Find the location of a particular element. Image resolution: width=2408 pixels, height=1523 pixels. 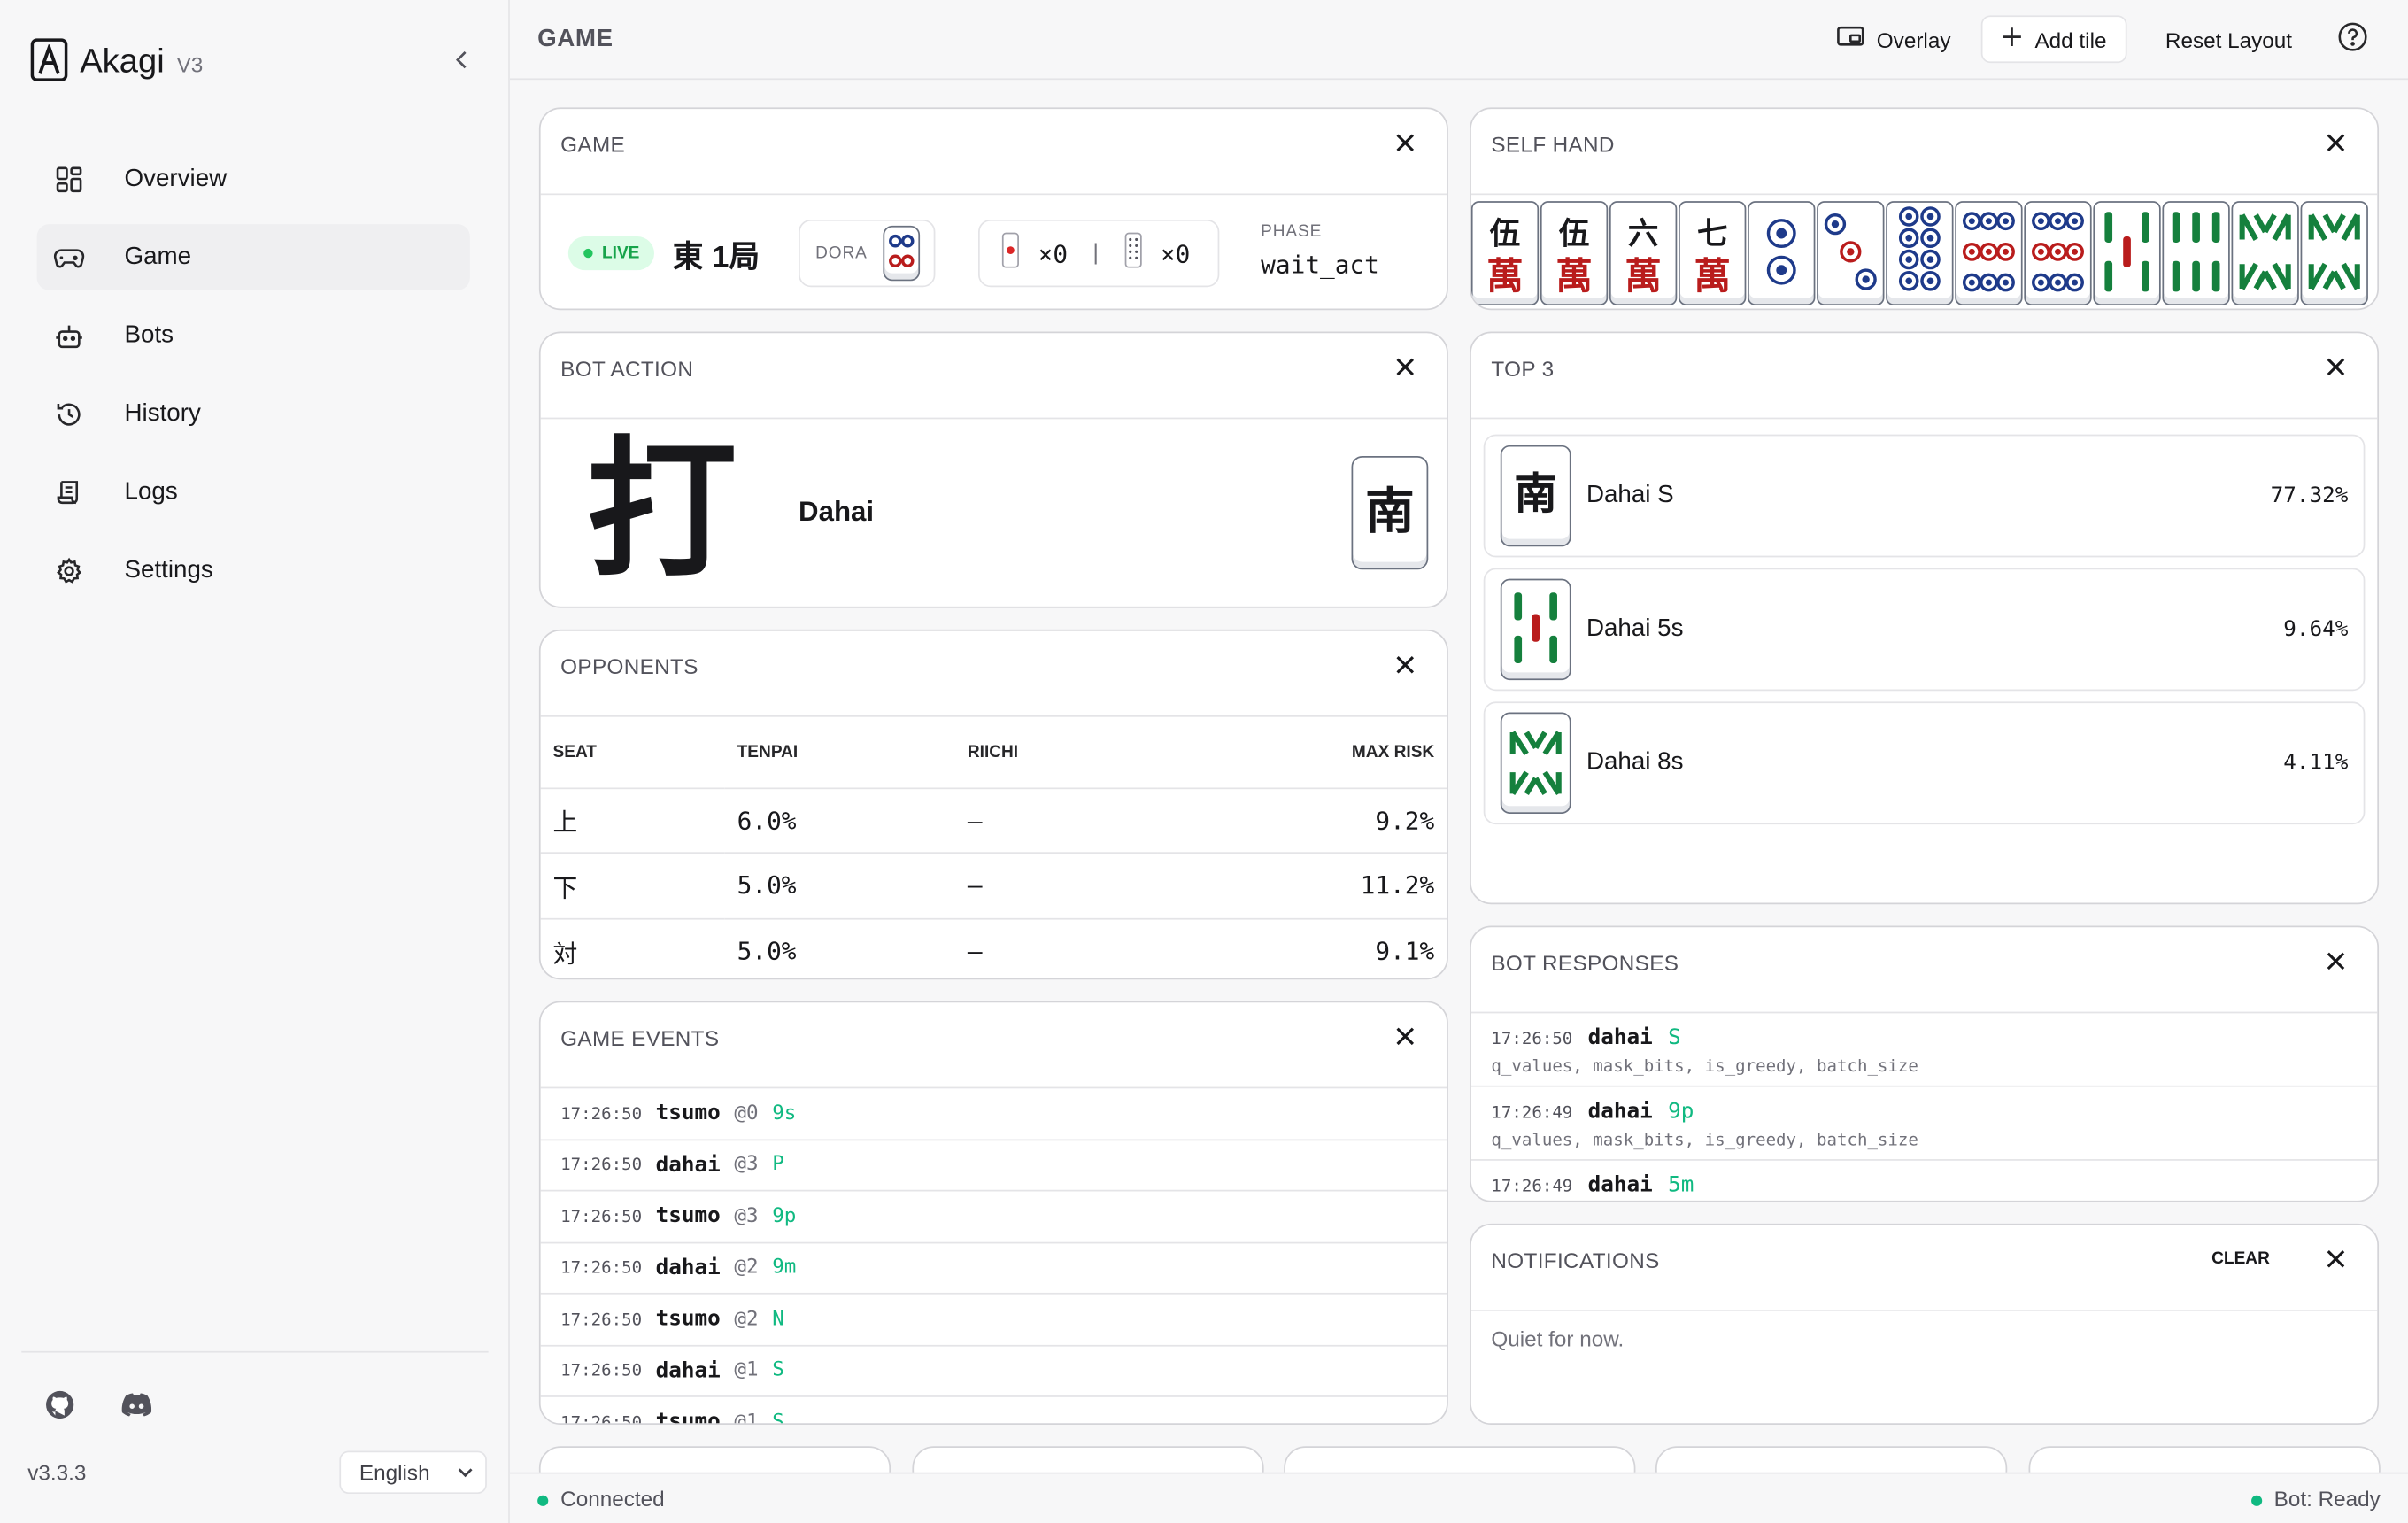

riichi-count: ×0 is located at coordinates (1053, 253).